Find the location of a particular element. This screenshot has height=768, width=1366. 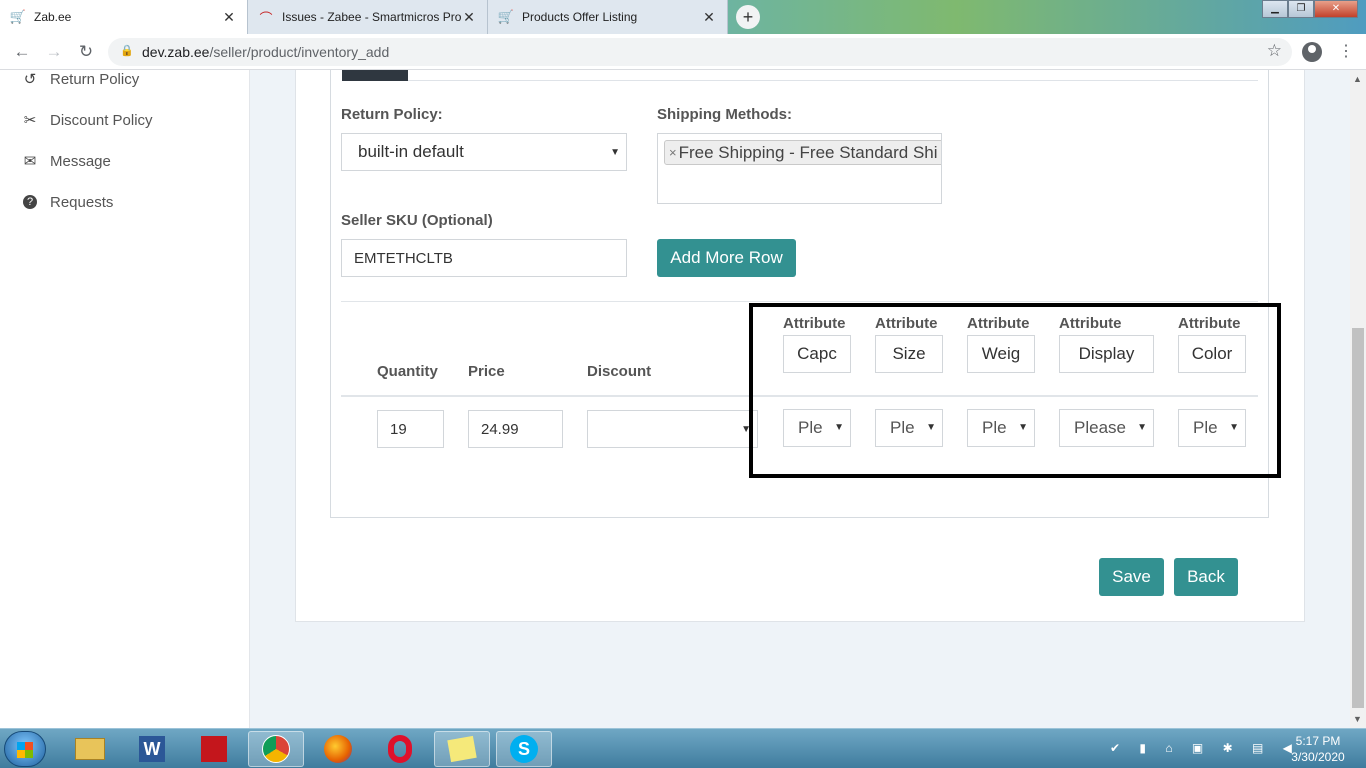

seller-sku-label: Seller SKU (Optional) is located at coordinates (417, 220).